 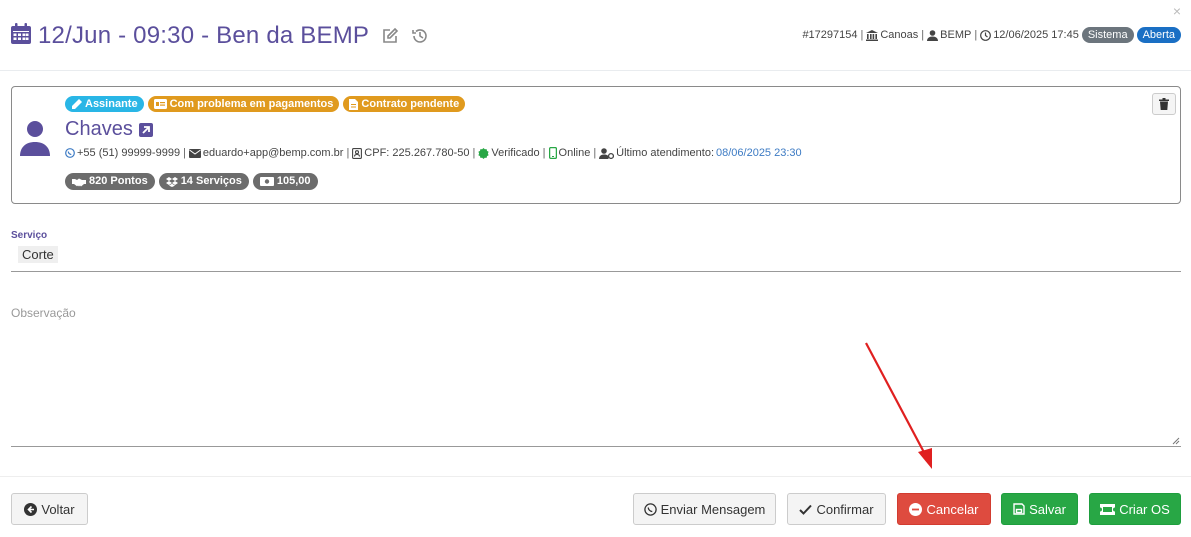 I want to click on save-button: Salvar, so click(x=1039, y=509).